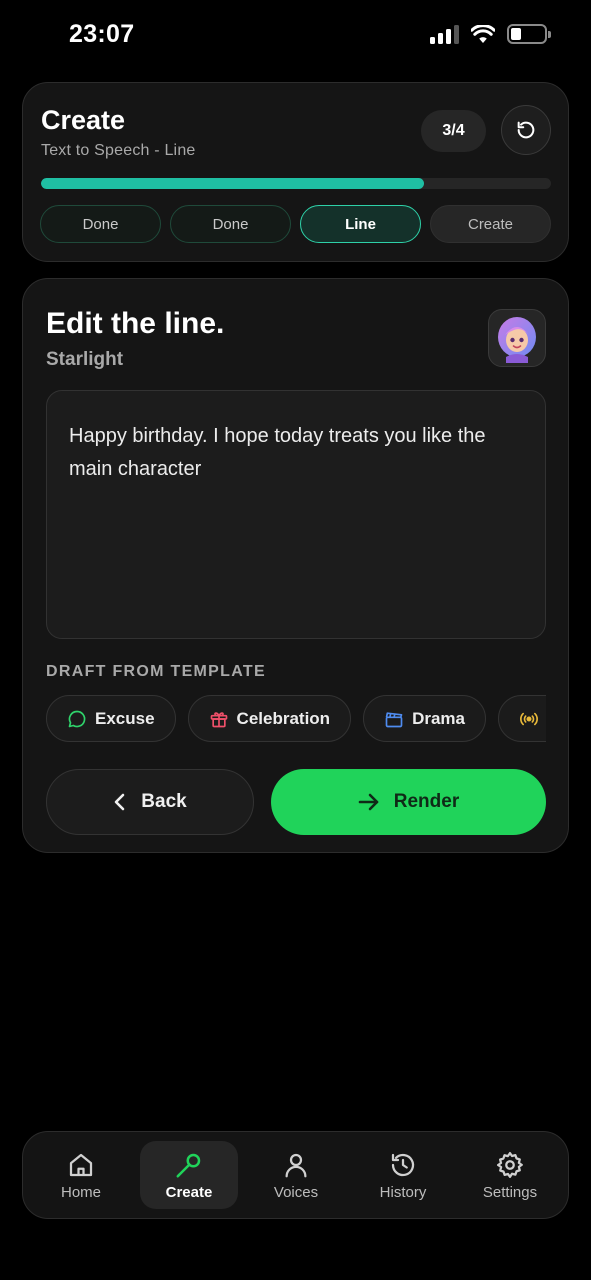 The height and width of the screenshot is (1280, 591). Describe the element at coordinates (119, 802) in the screenshot. I see `chevron-left-icon` at that location.